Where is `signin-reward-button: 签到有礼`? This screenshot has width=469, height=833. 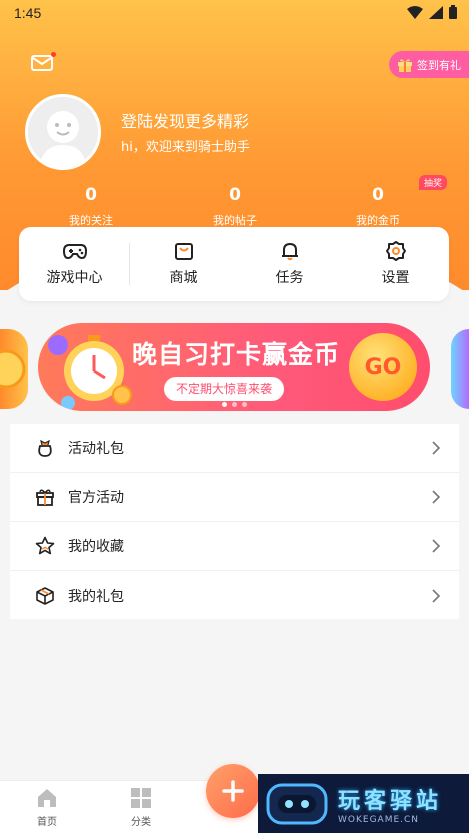
signin-reward-button: 签到有礼 is located at coordinates (429, 64).